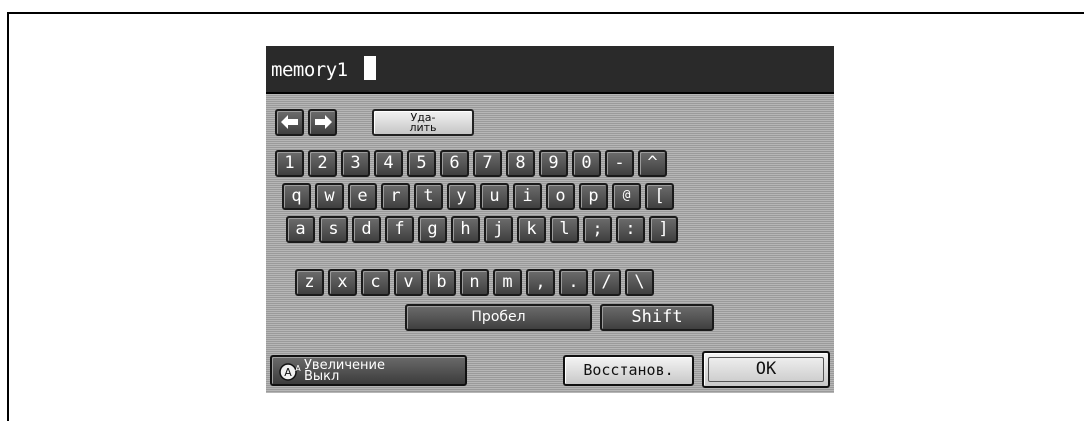 This screenshot has width=1084, height=421. I want to click on key-label: ., so click(573, 282).